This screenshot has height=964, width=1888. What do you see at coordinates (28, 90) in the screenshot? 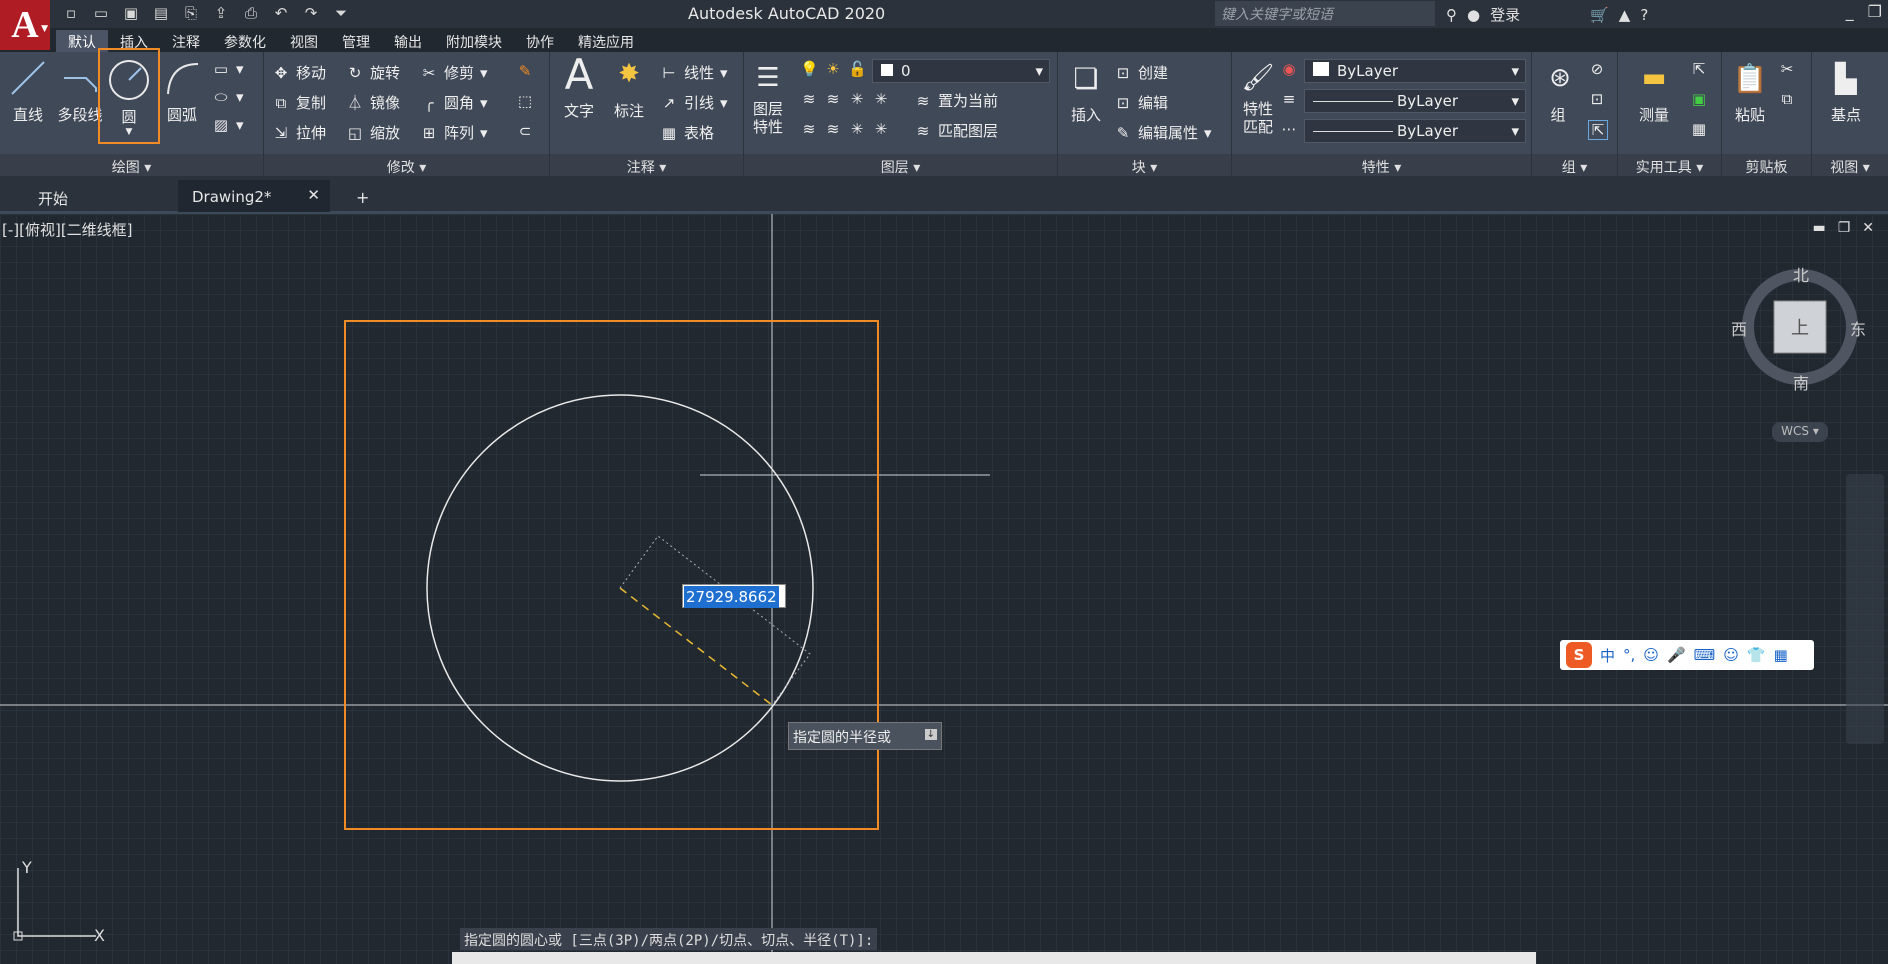
I see `line-tool: 直线` at bounding box center [28, 90].